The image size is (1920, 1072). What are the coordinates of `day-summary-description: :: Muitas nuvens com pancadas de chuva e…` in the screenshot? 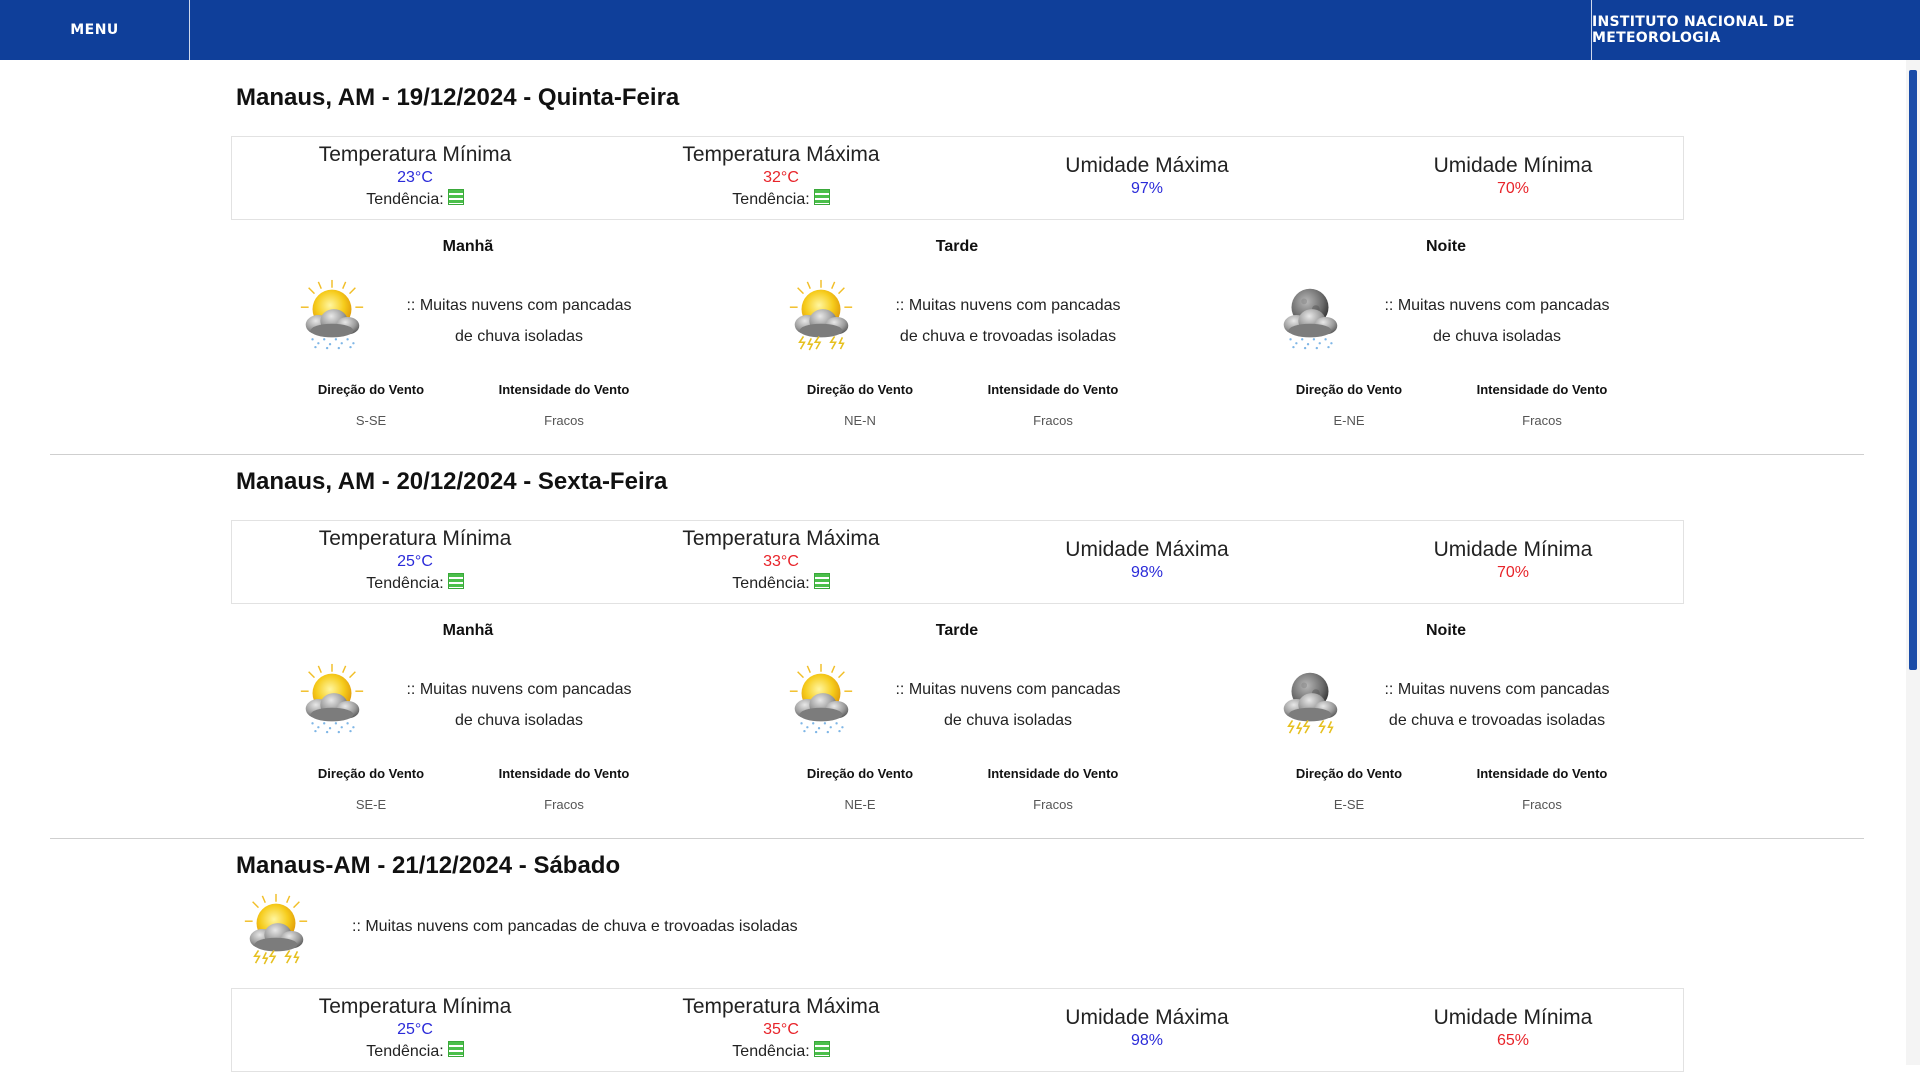 It's located at (575, 926).